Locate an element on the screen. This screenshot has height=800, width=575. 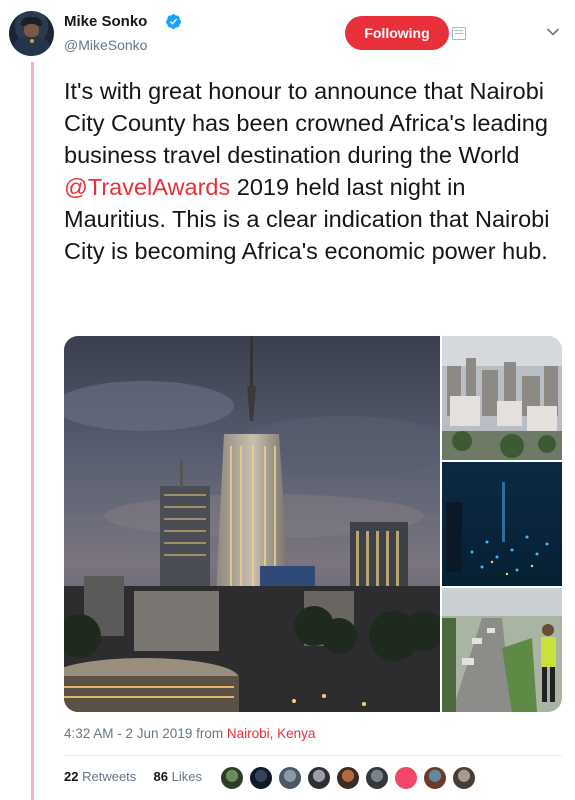
nairobi-city-aerial-image is located at coordinates (502, 398).